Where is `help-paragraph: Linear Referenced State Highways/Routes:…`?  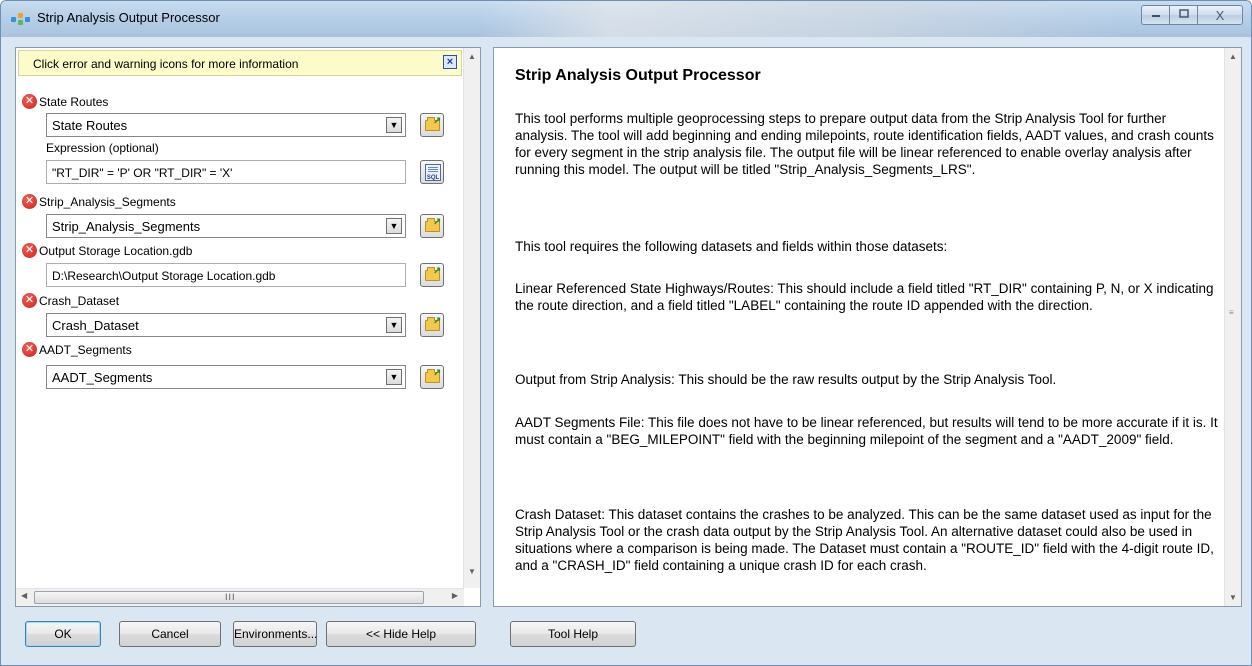
help-paragraph: Linear Referenced State Highways/Routes:… is located at coordinates (864, 297).